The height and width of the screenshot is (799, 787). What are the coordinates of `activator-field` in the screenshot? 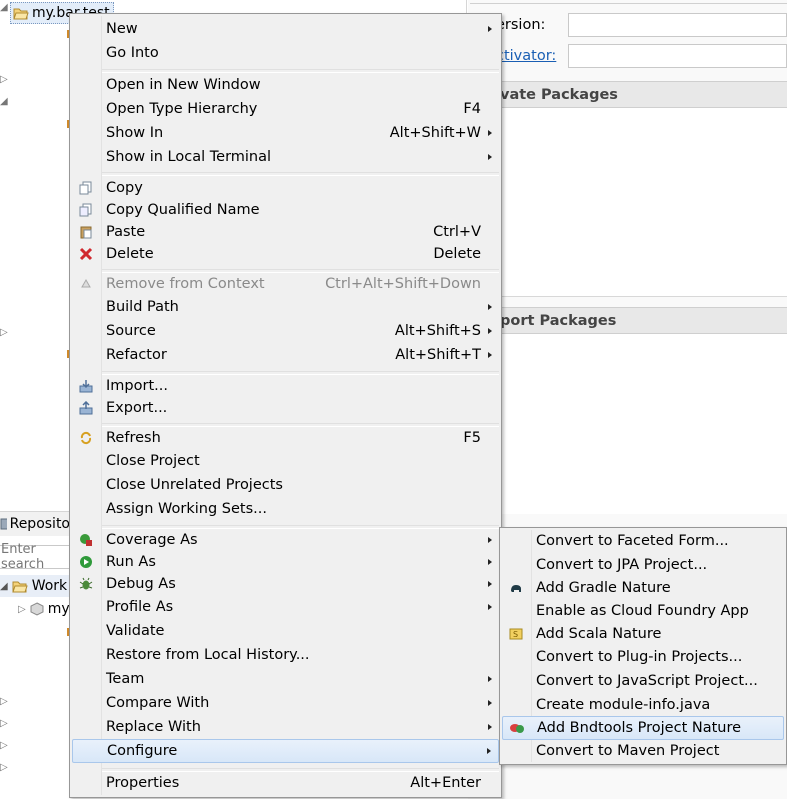 It's located at (677, 56).